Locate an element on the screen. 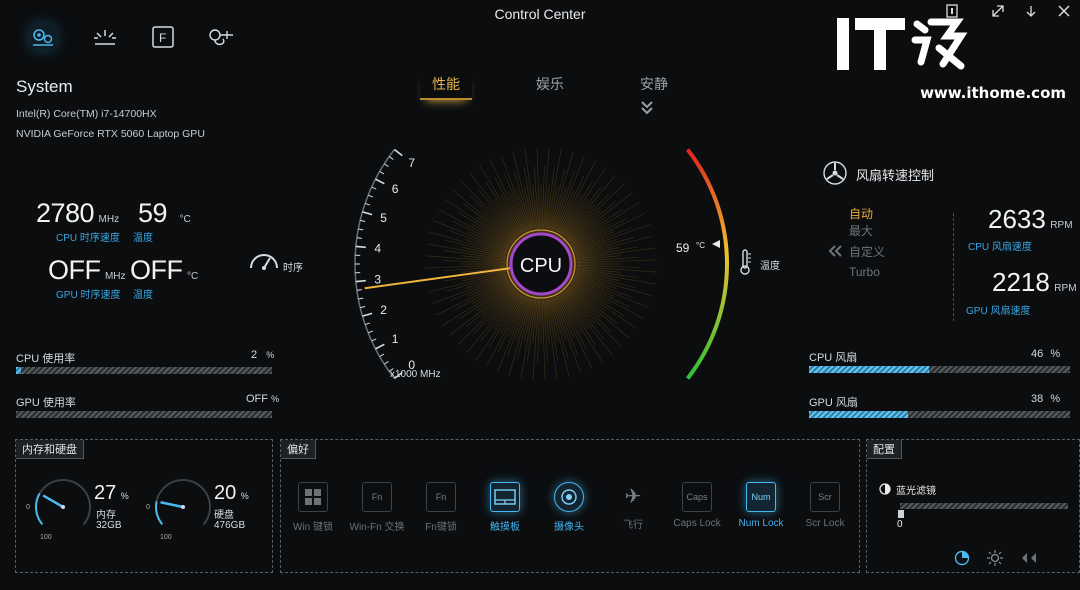  mode-tabs: 性能 娱乐 安静 is located at coordinates (550, 85).